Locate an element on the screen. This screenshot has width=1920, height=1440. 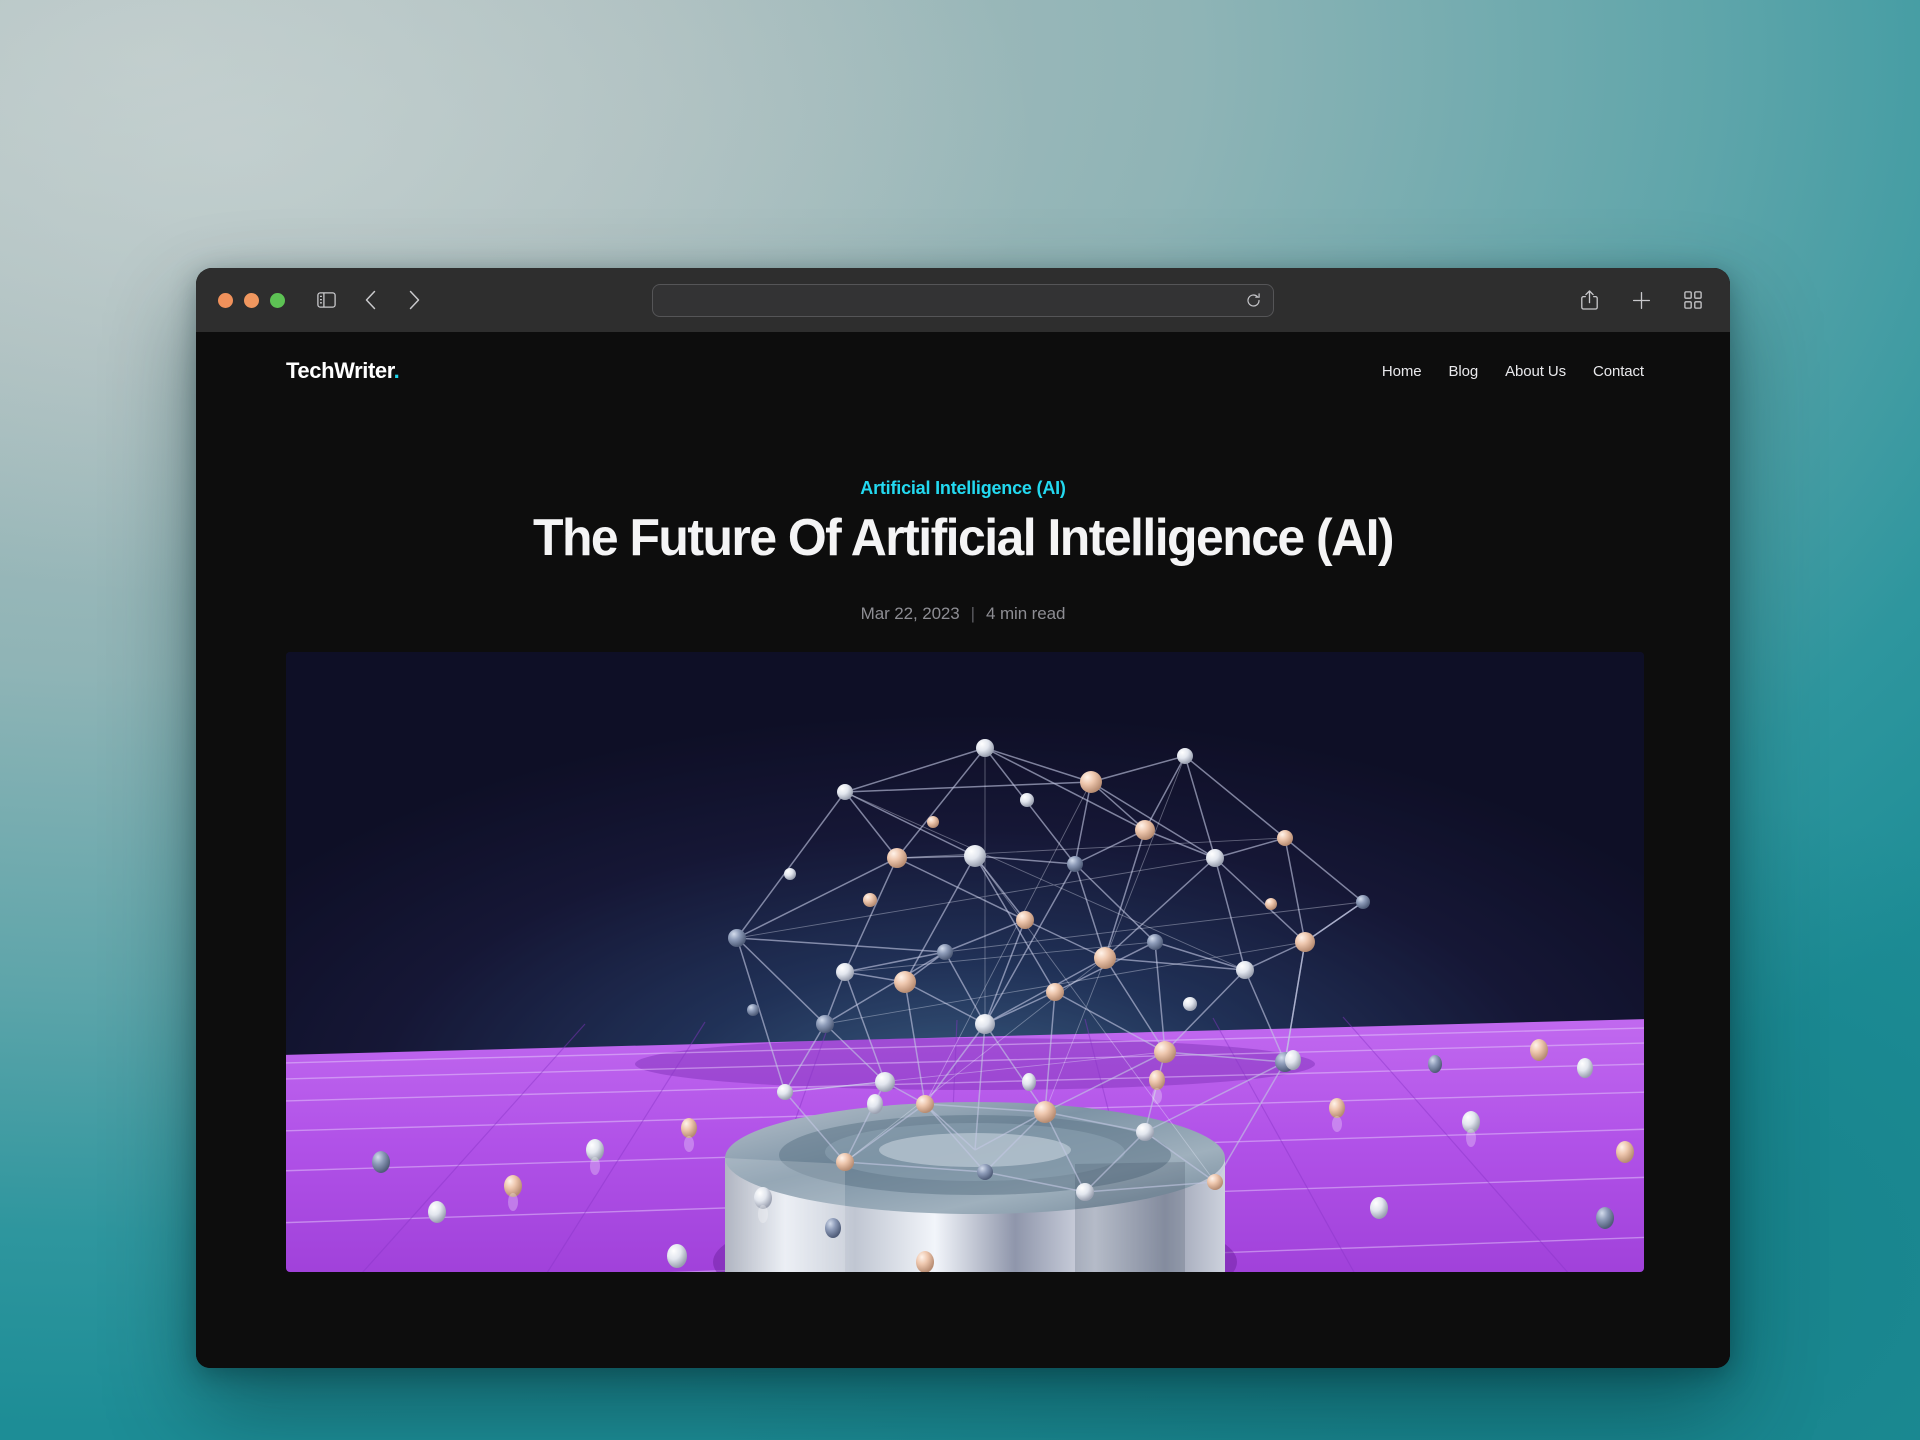
article-read-time: 4 min read is located at coordinates (1025, 614).